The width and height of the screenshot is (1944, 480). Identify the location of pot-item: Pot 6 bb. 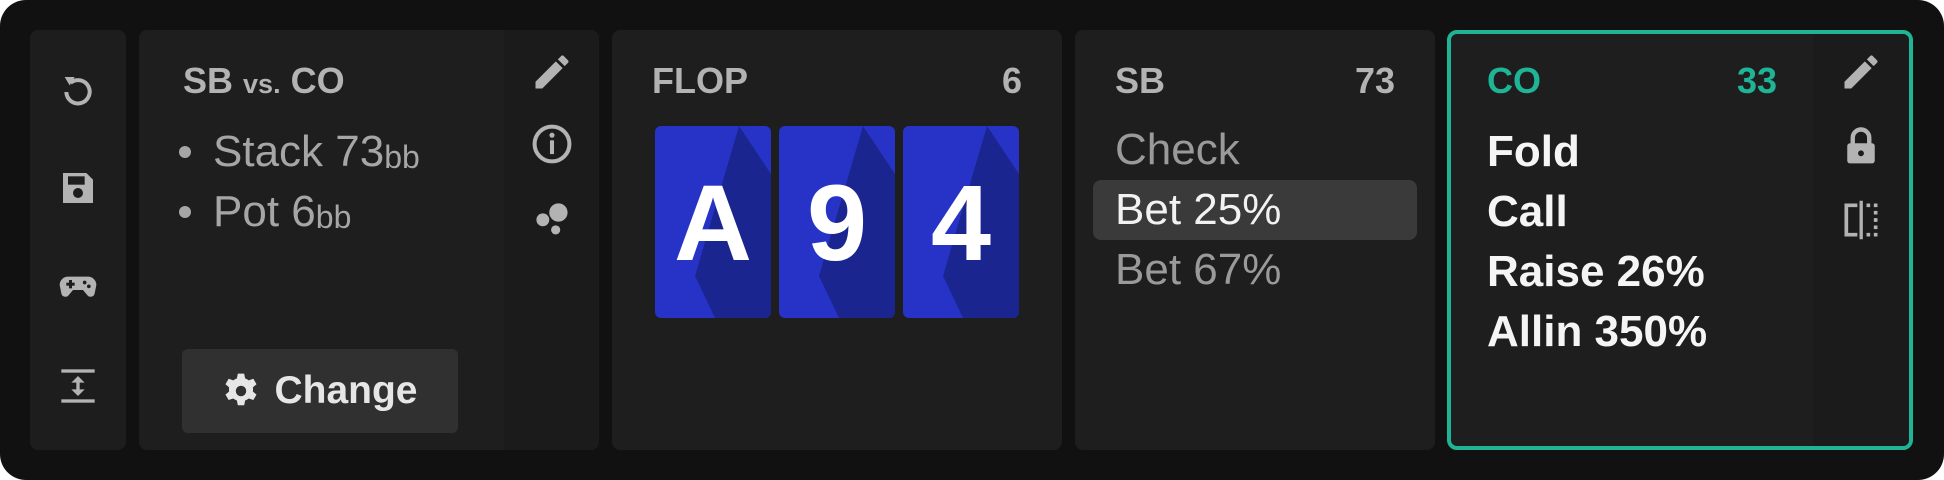
(299, 212).